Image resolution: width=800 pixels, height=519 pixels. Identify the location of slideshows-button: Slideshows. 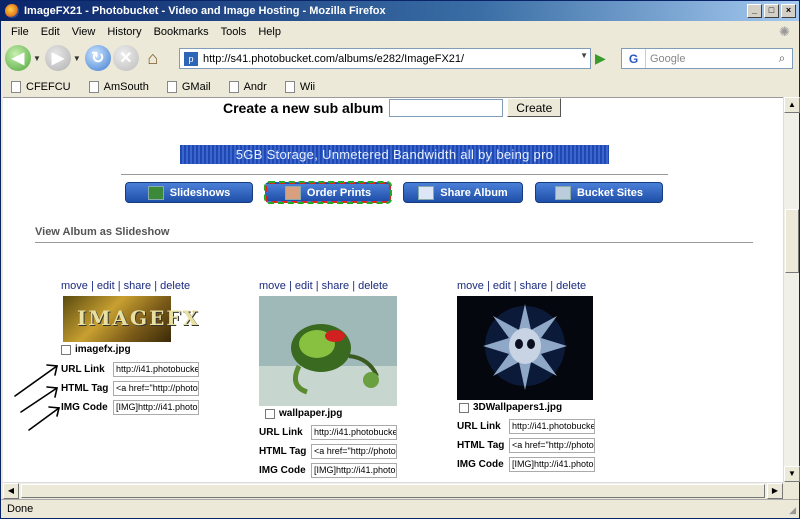
(189, 192).